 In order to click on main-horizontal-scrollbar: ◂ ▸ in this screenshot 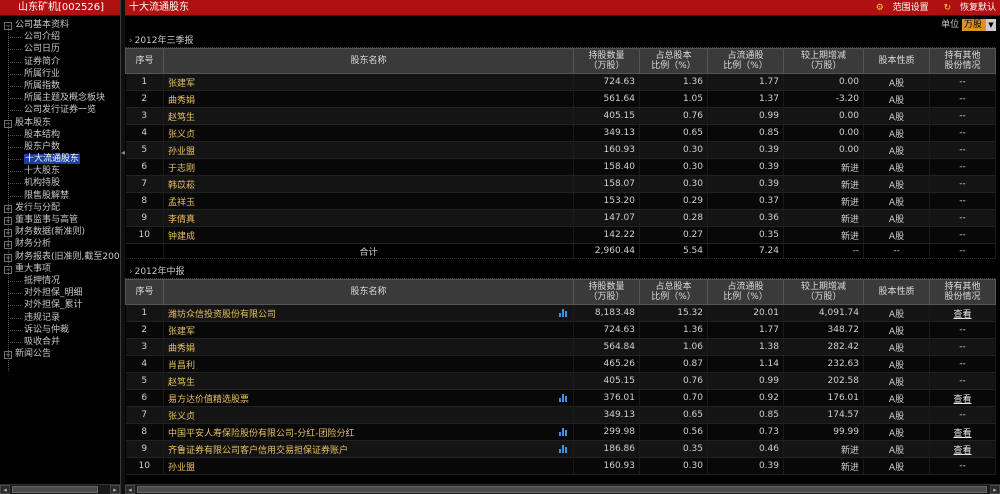, I will do `click(562, 489)`.